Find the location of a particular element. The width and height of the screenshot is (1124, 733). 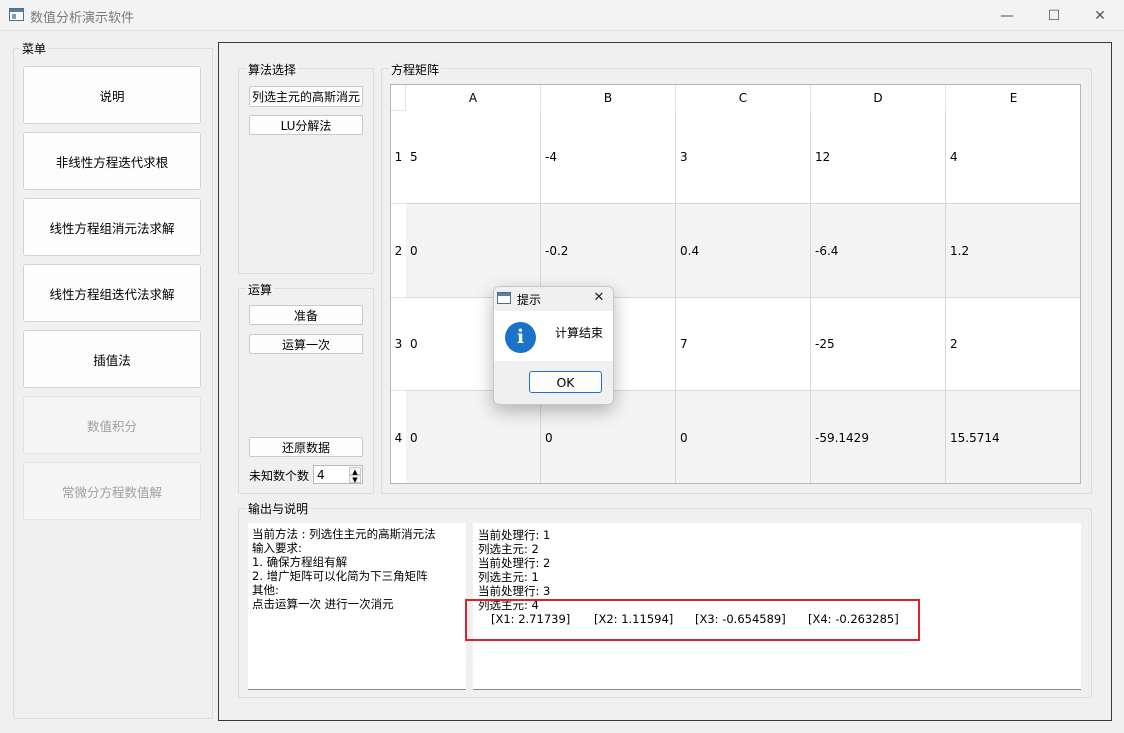

algo-group-title: 算法选择 is located at coordinates (272, 69).